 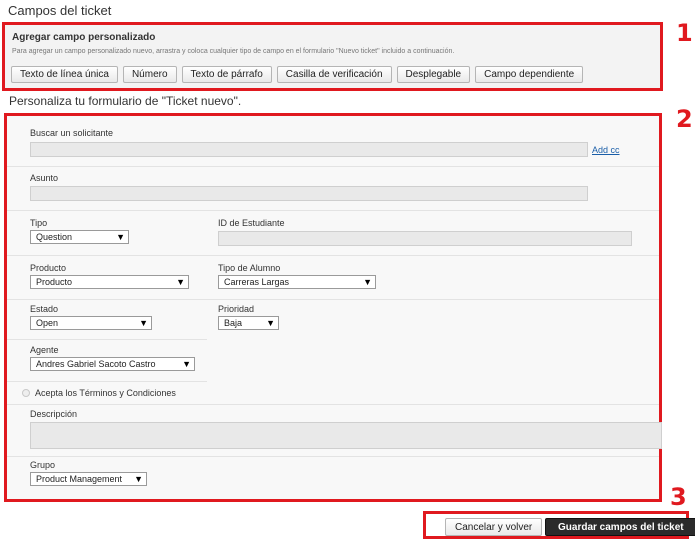 I want to click on cancel-button: Cancelar y volver, so click(x=494, y=527).